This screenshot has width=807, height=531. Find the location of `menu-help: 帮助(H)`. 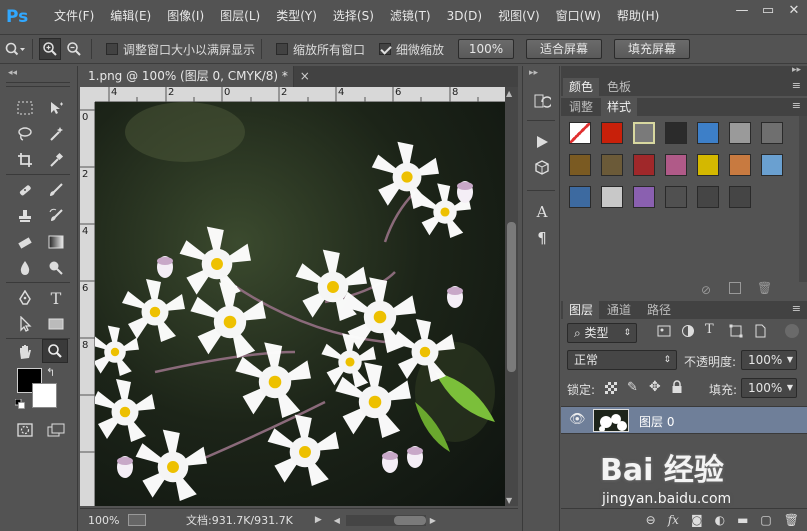

menu-help: 帮助(H) is located at coordinates (638, 16).